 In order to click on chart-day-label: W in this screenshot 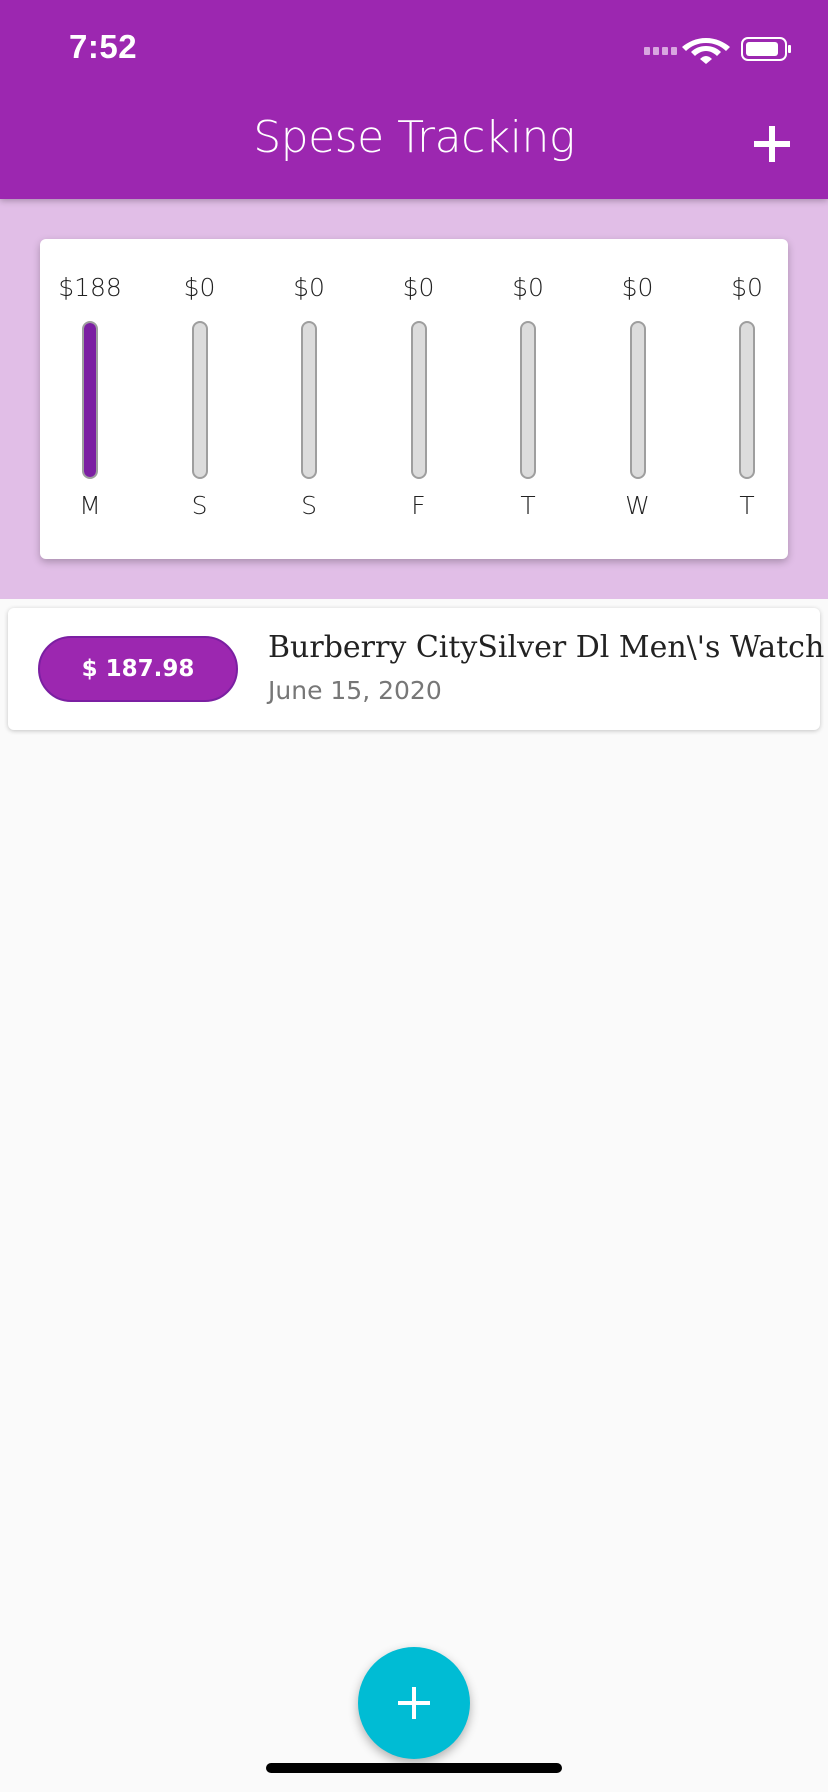, I will do `click(637, 505)`.